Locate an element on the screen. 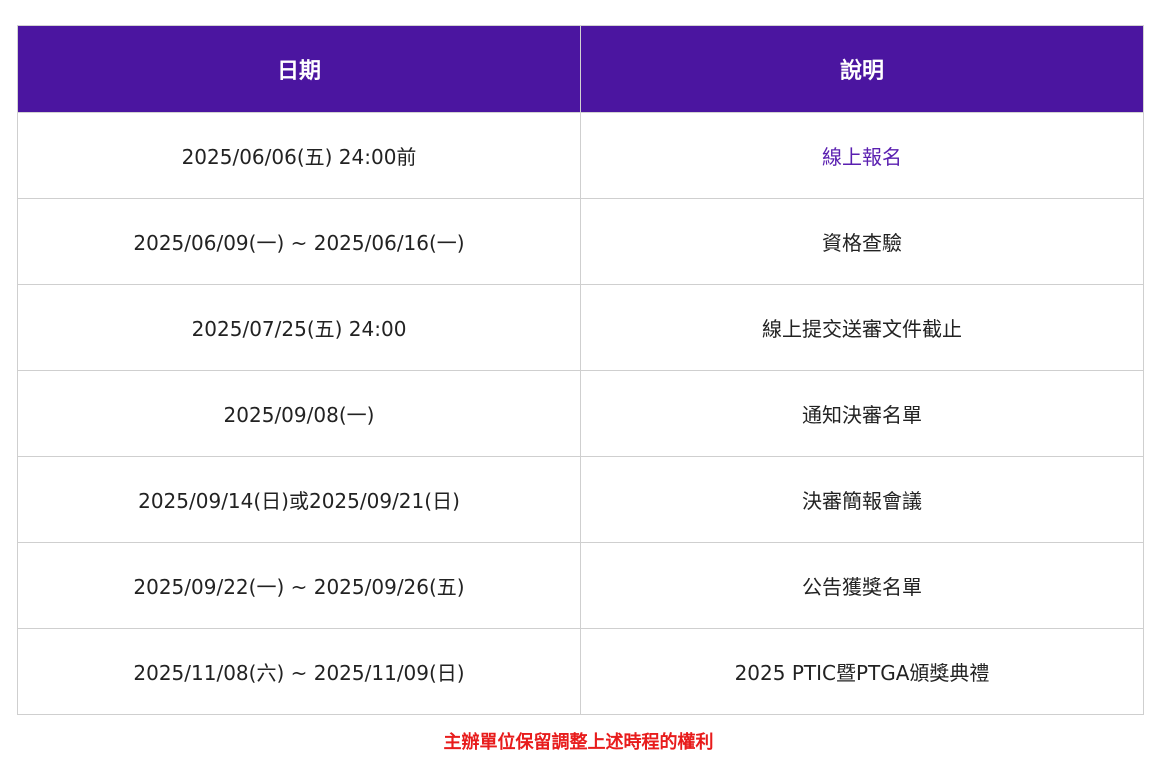  row-date: 2025/11/08(六) ~ 2025/11/09(日) is located at coordinates (299, 671).